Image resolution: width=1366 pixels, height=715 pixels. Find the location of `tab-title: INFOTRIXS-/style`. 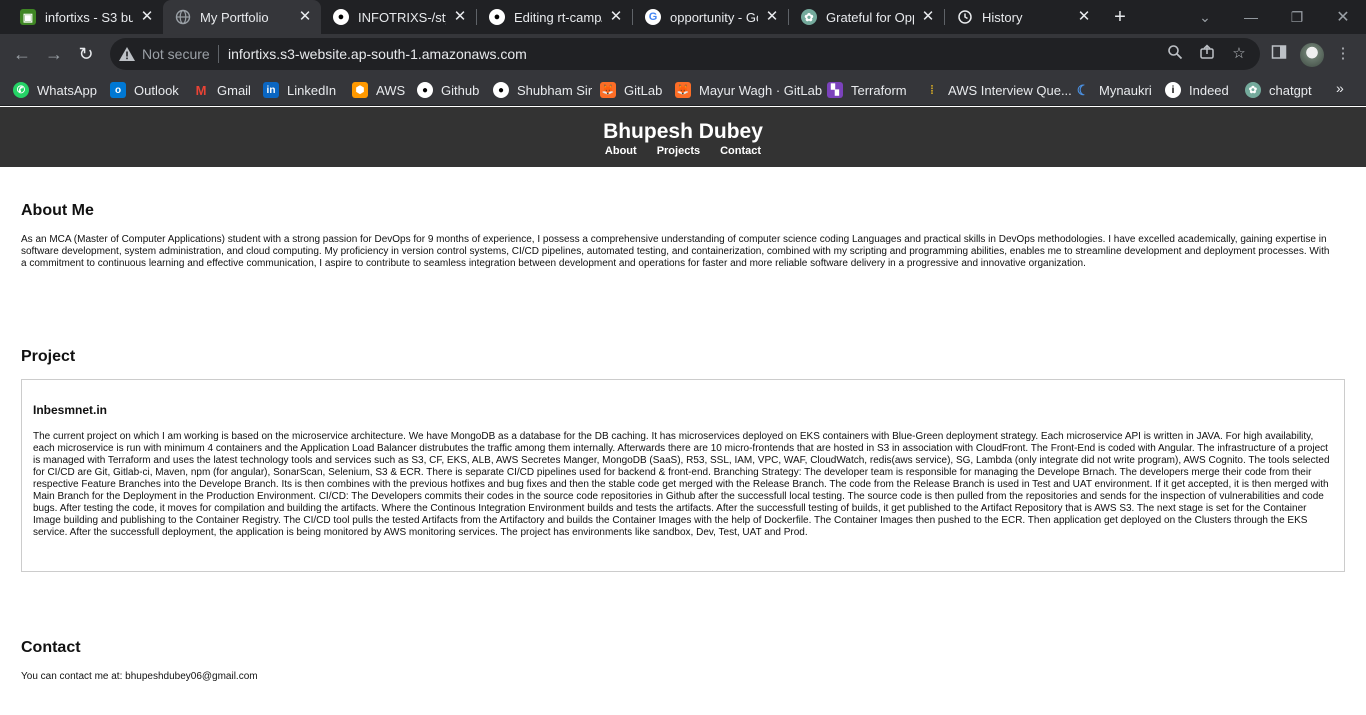

tab-title: INFOTRIXS-/style is located at coordinates (402, 17).